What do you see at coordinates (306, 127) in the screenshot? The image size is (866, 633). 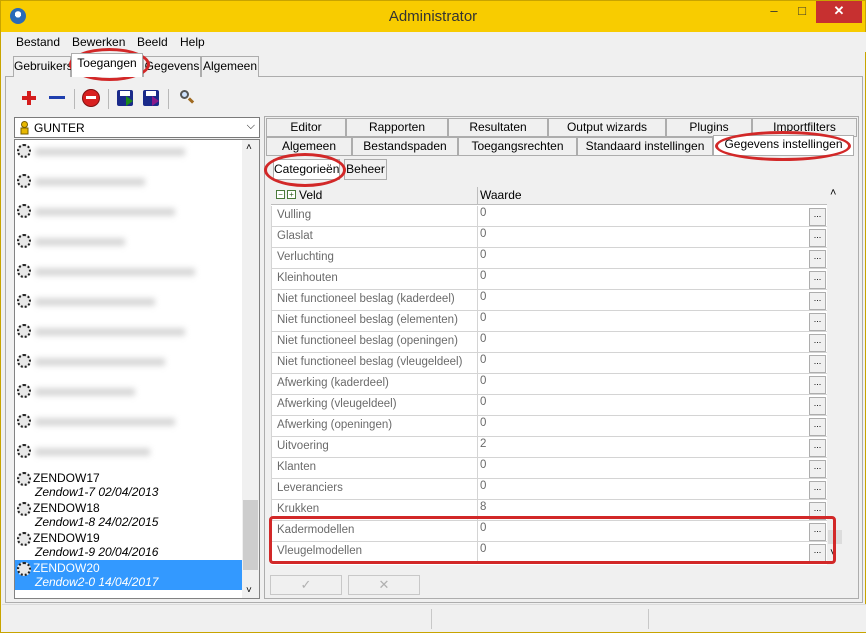 I see `tab-editor: Editor` at bounding box center [306, 127].